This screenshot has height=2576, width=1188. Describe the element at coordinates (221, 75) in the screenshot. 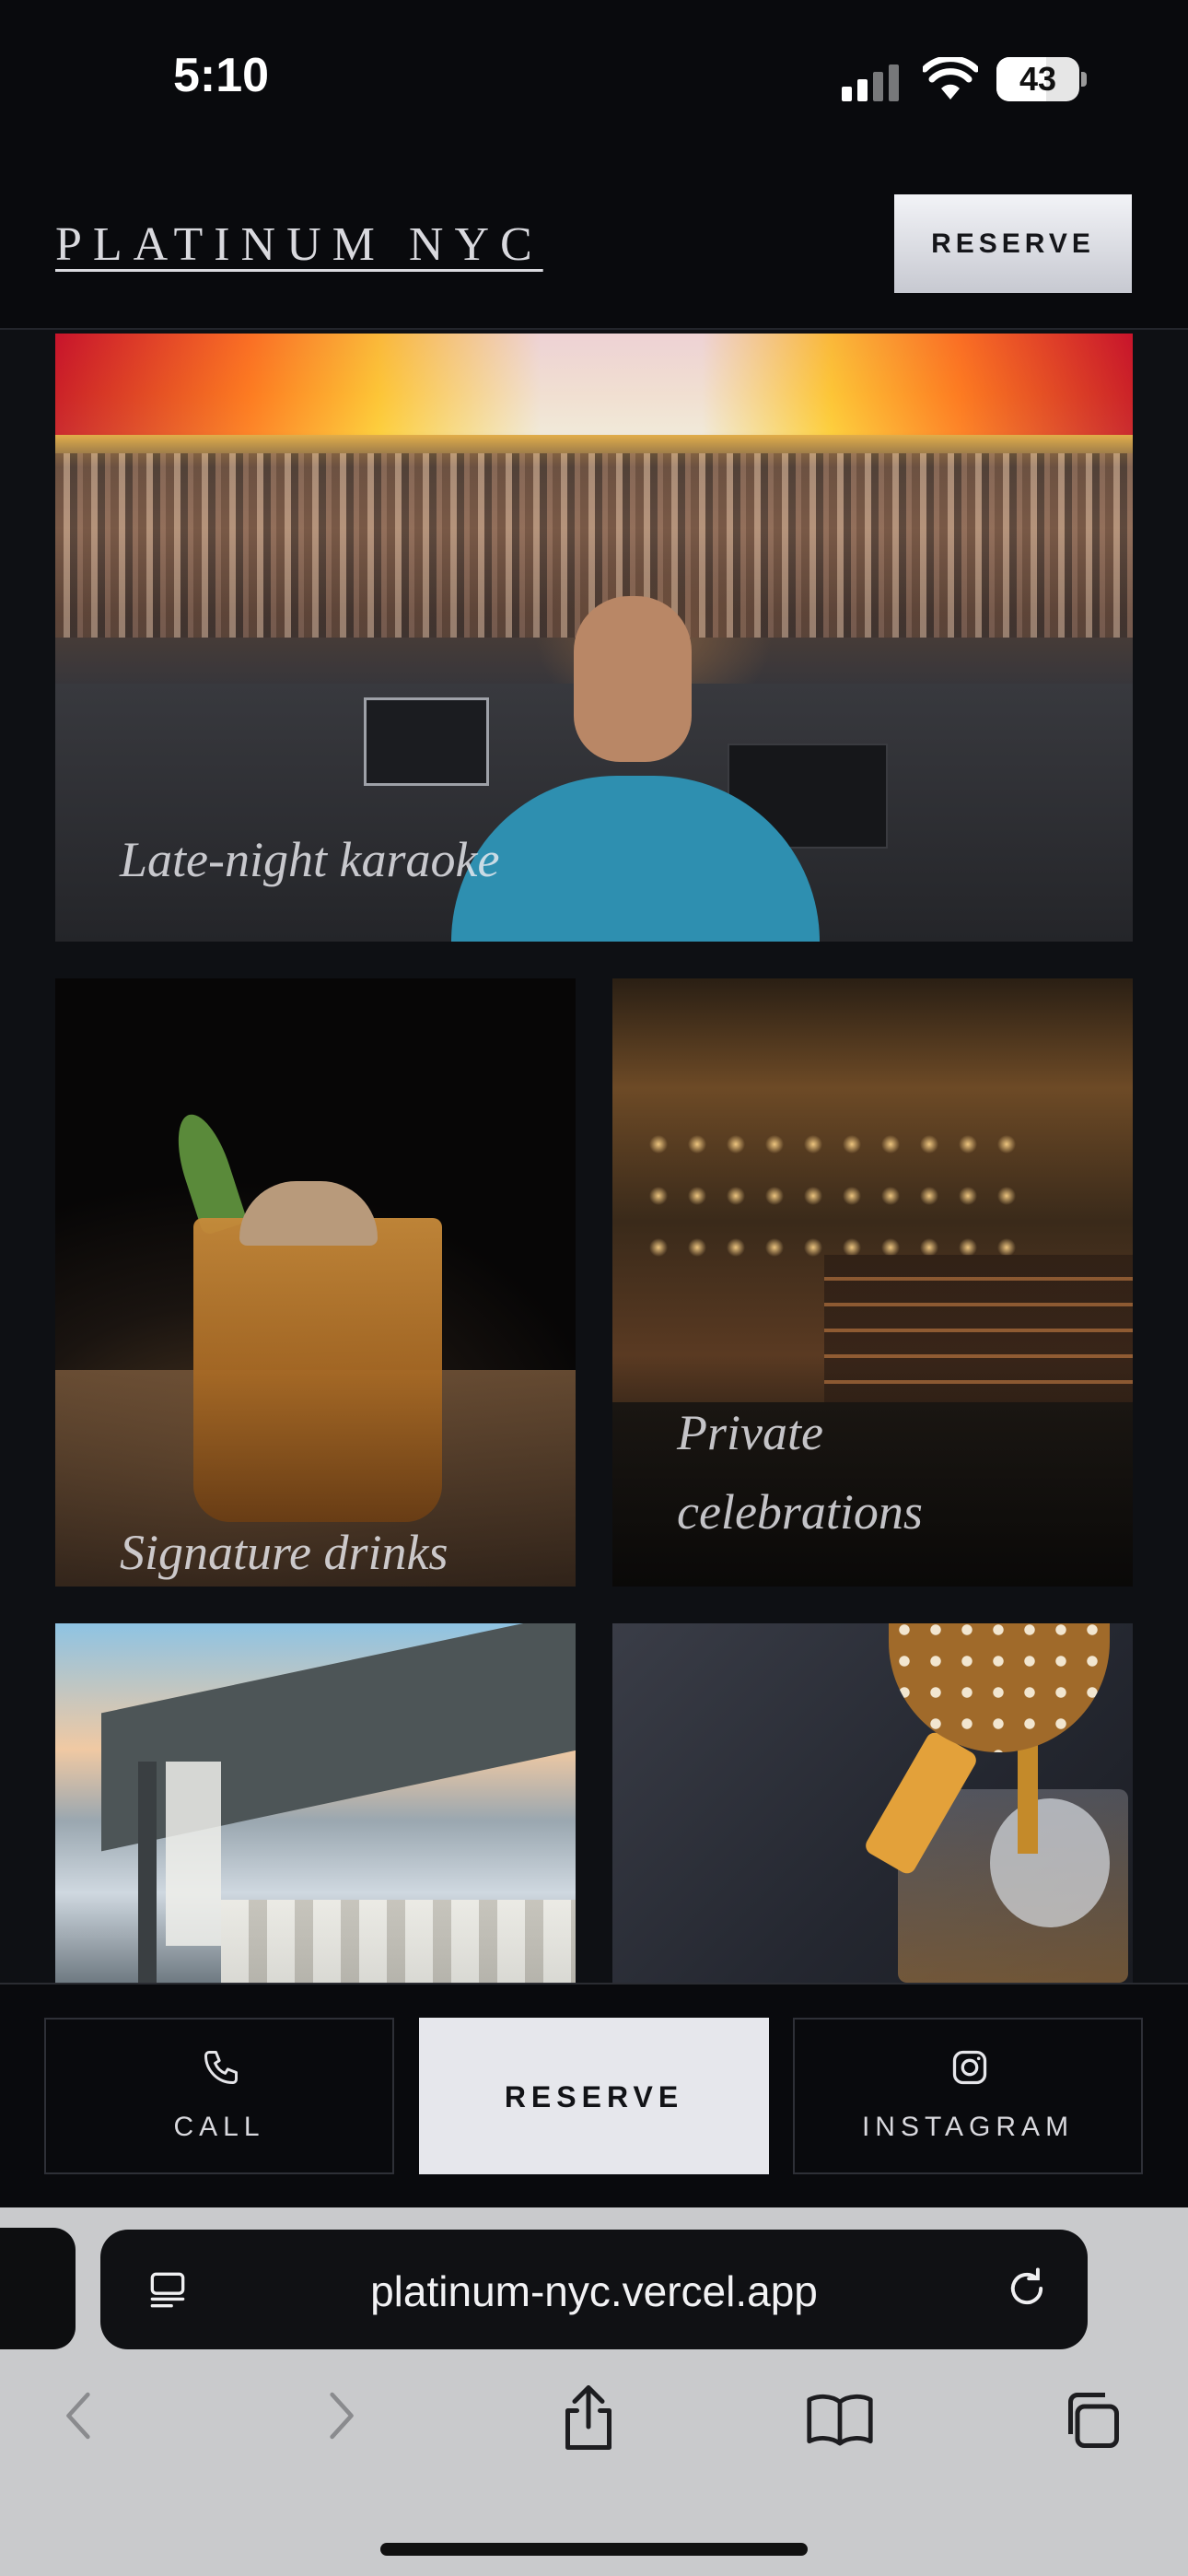

I see `status-time: 5:10` at that location.